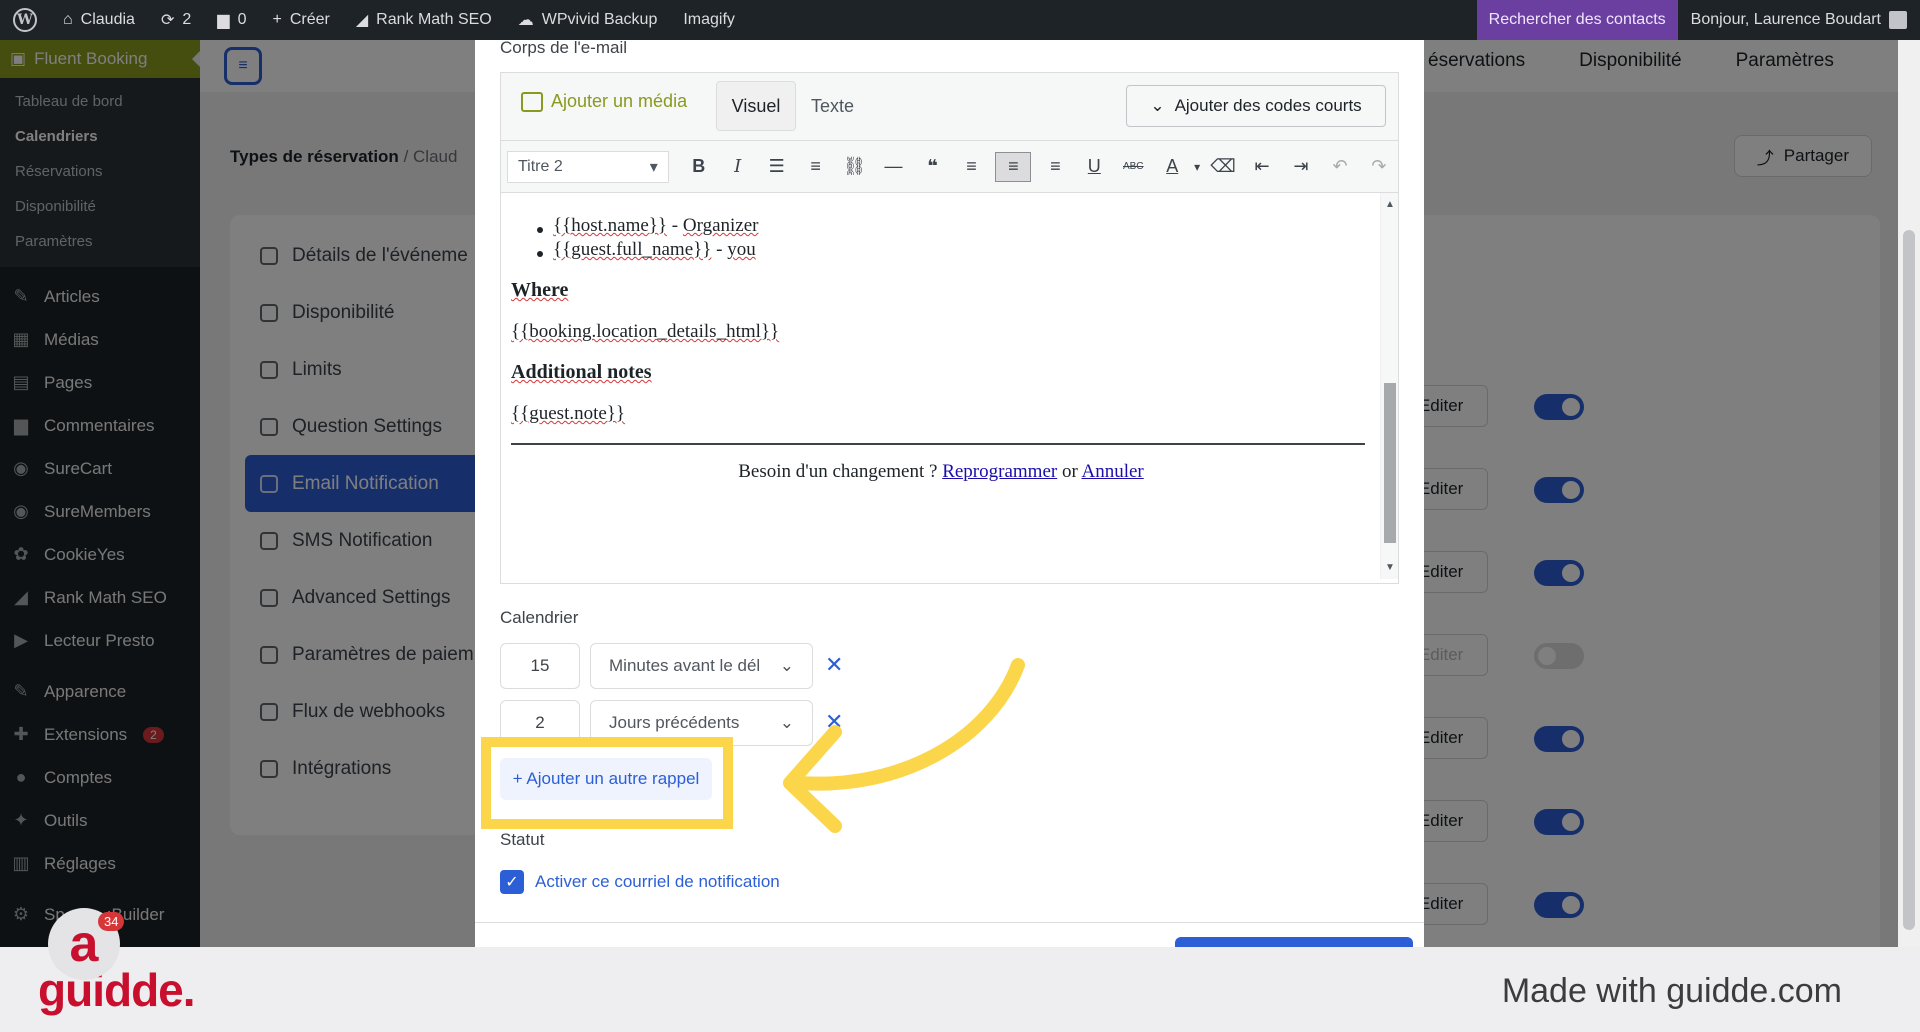 Image resolution: width=1920 pixels, height=1032 pixels. What do you see at coordinates (1197, 167) in the screenshot?
I see `color-caret-icon: ▾` at bounding box center [1197, 167].